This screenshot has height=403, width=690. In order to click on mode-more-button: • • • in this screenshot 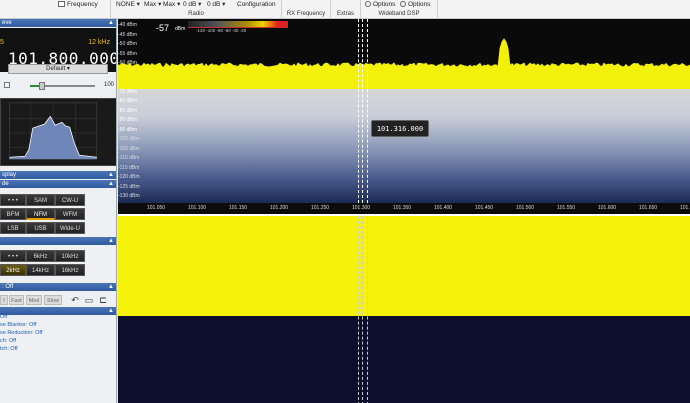, I will do `click(13, 200)`.